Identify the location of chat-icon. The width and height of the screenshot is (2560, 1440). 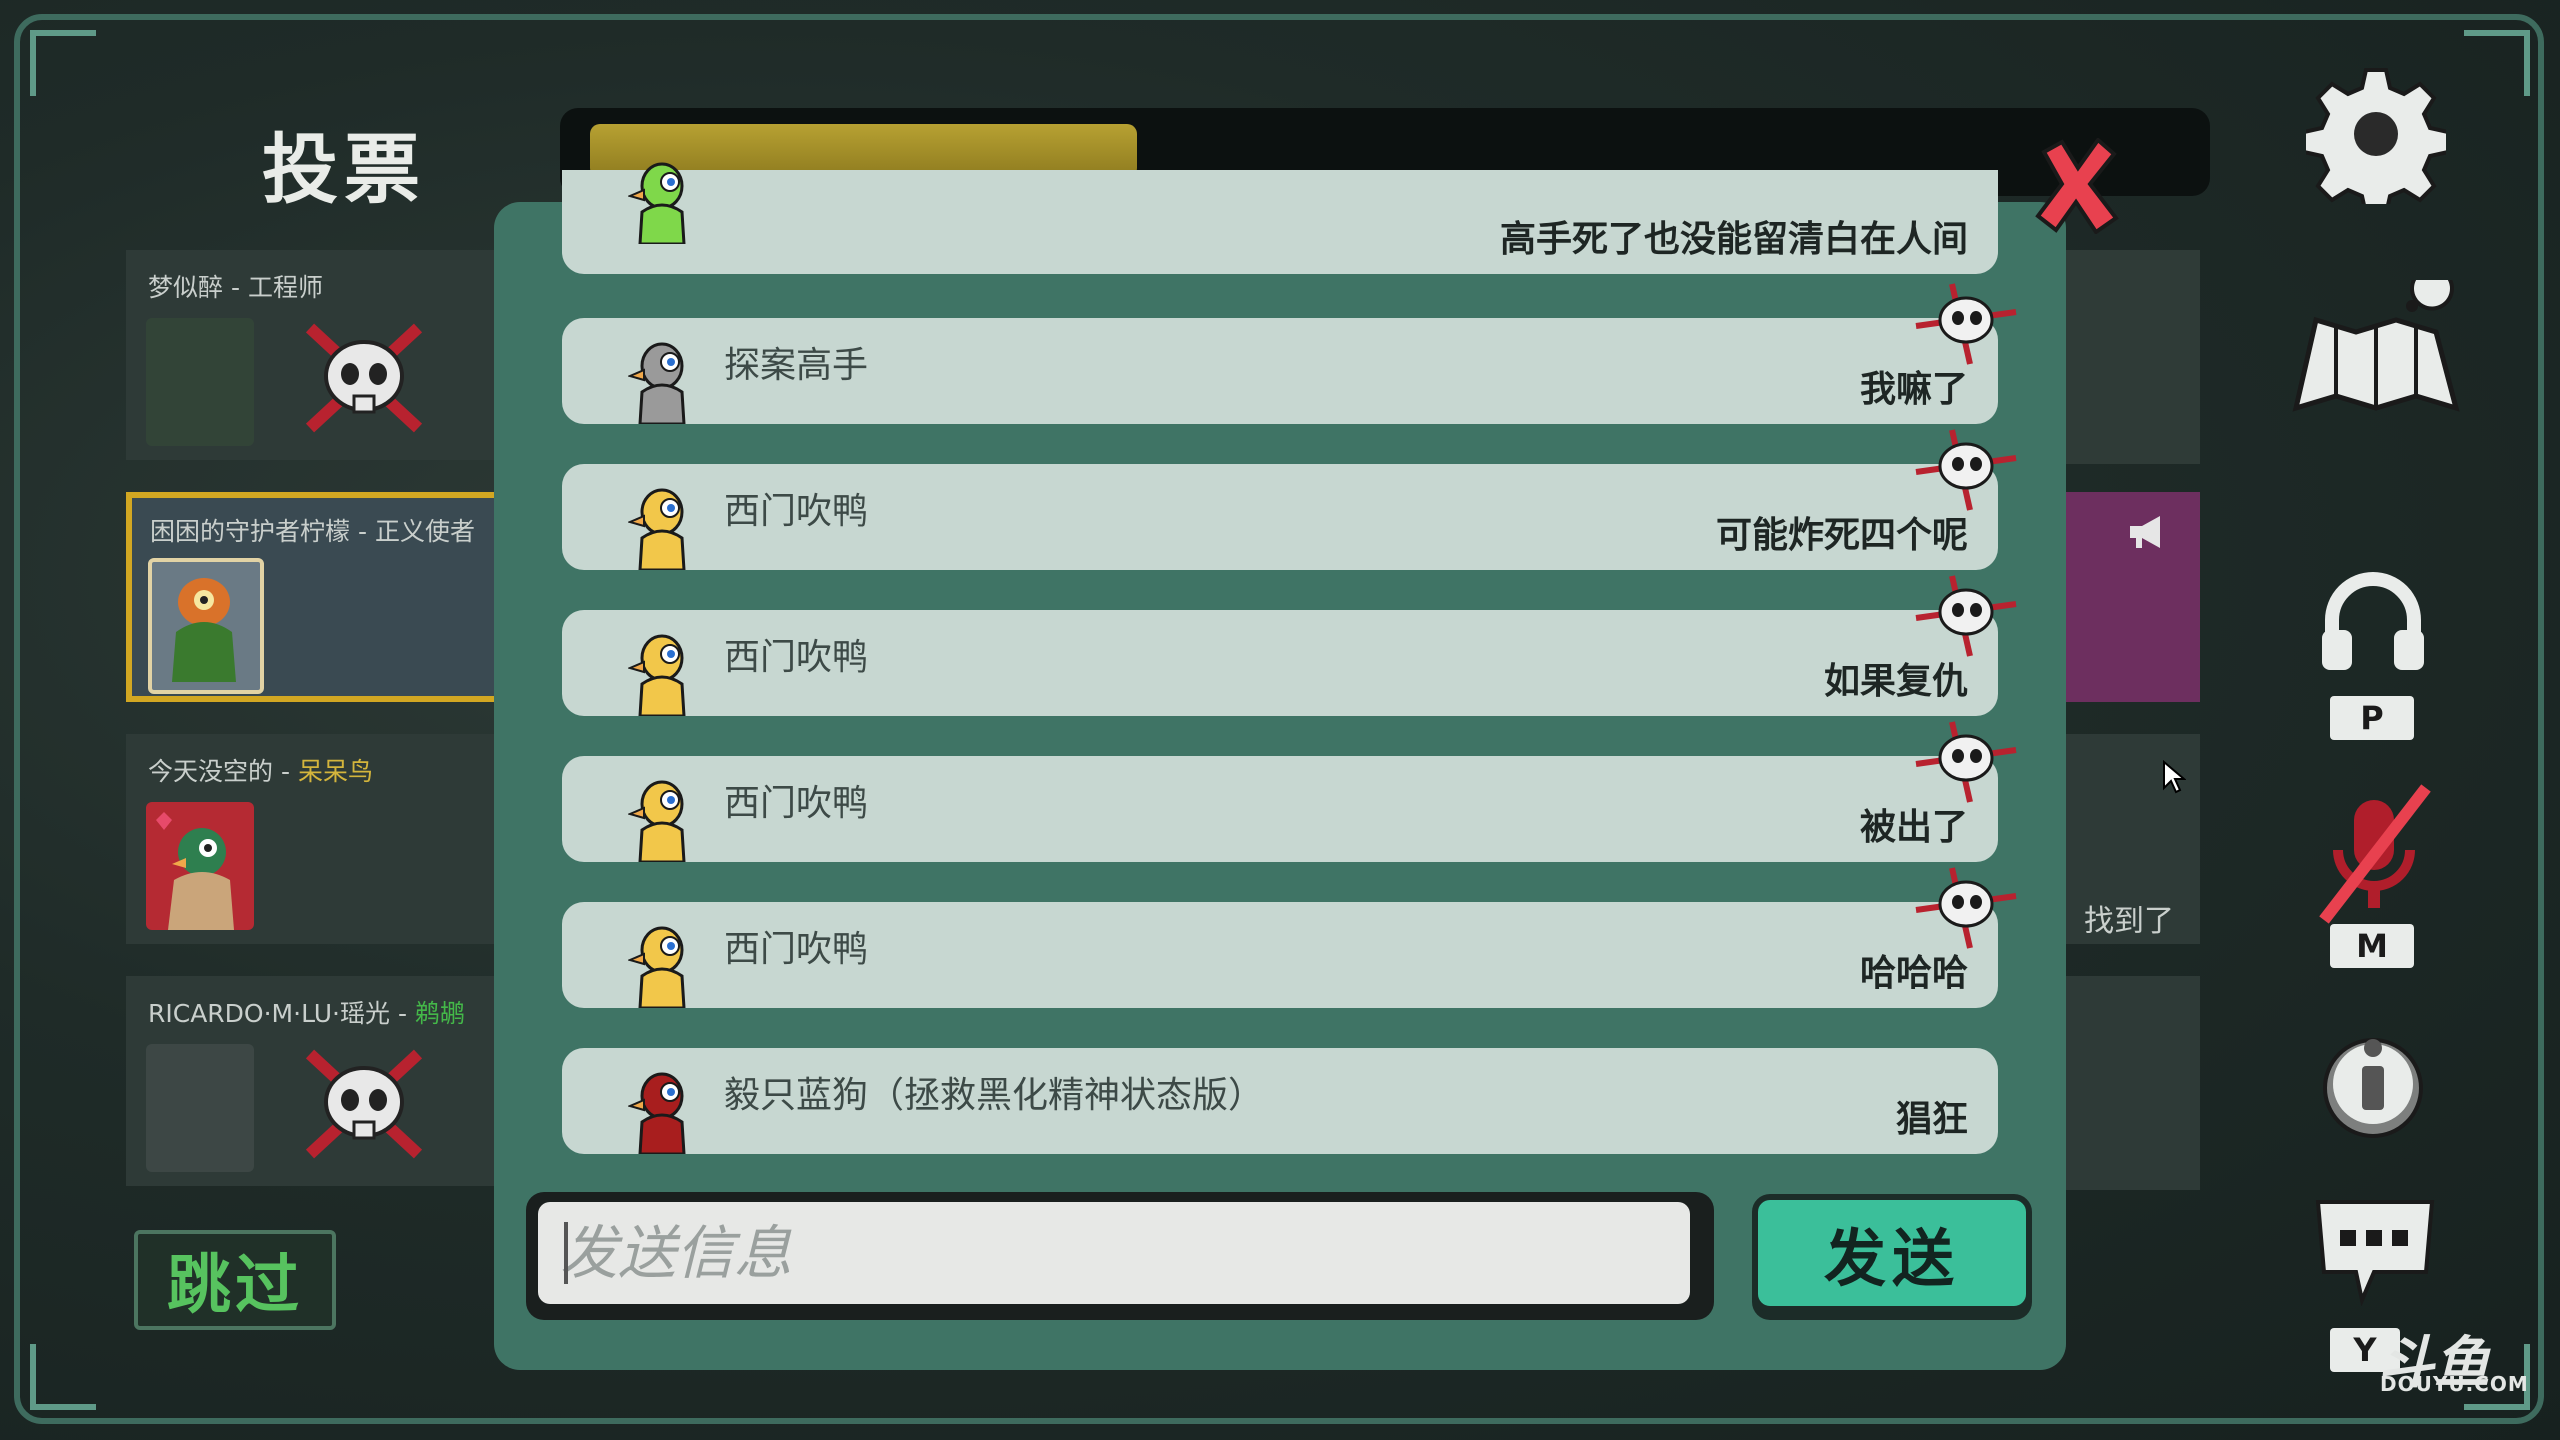
(2375, 1251).